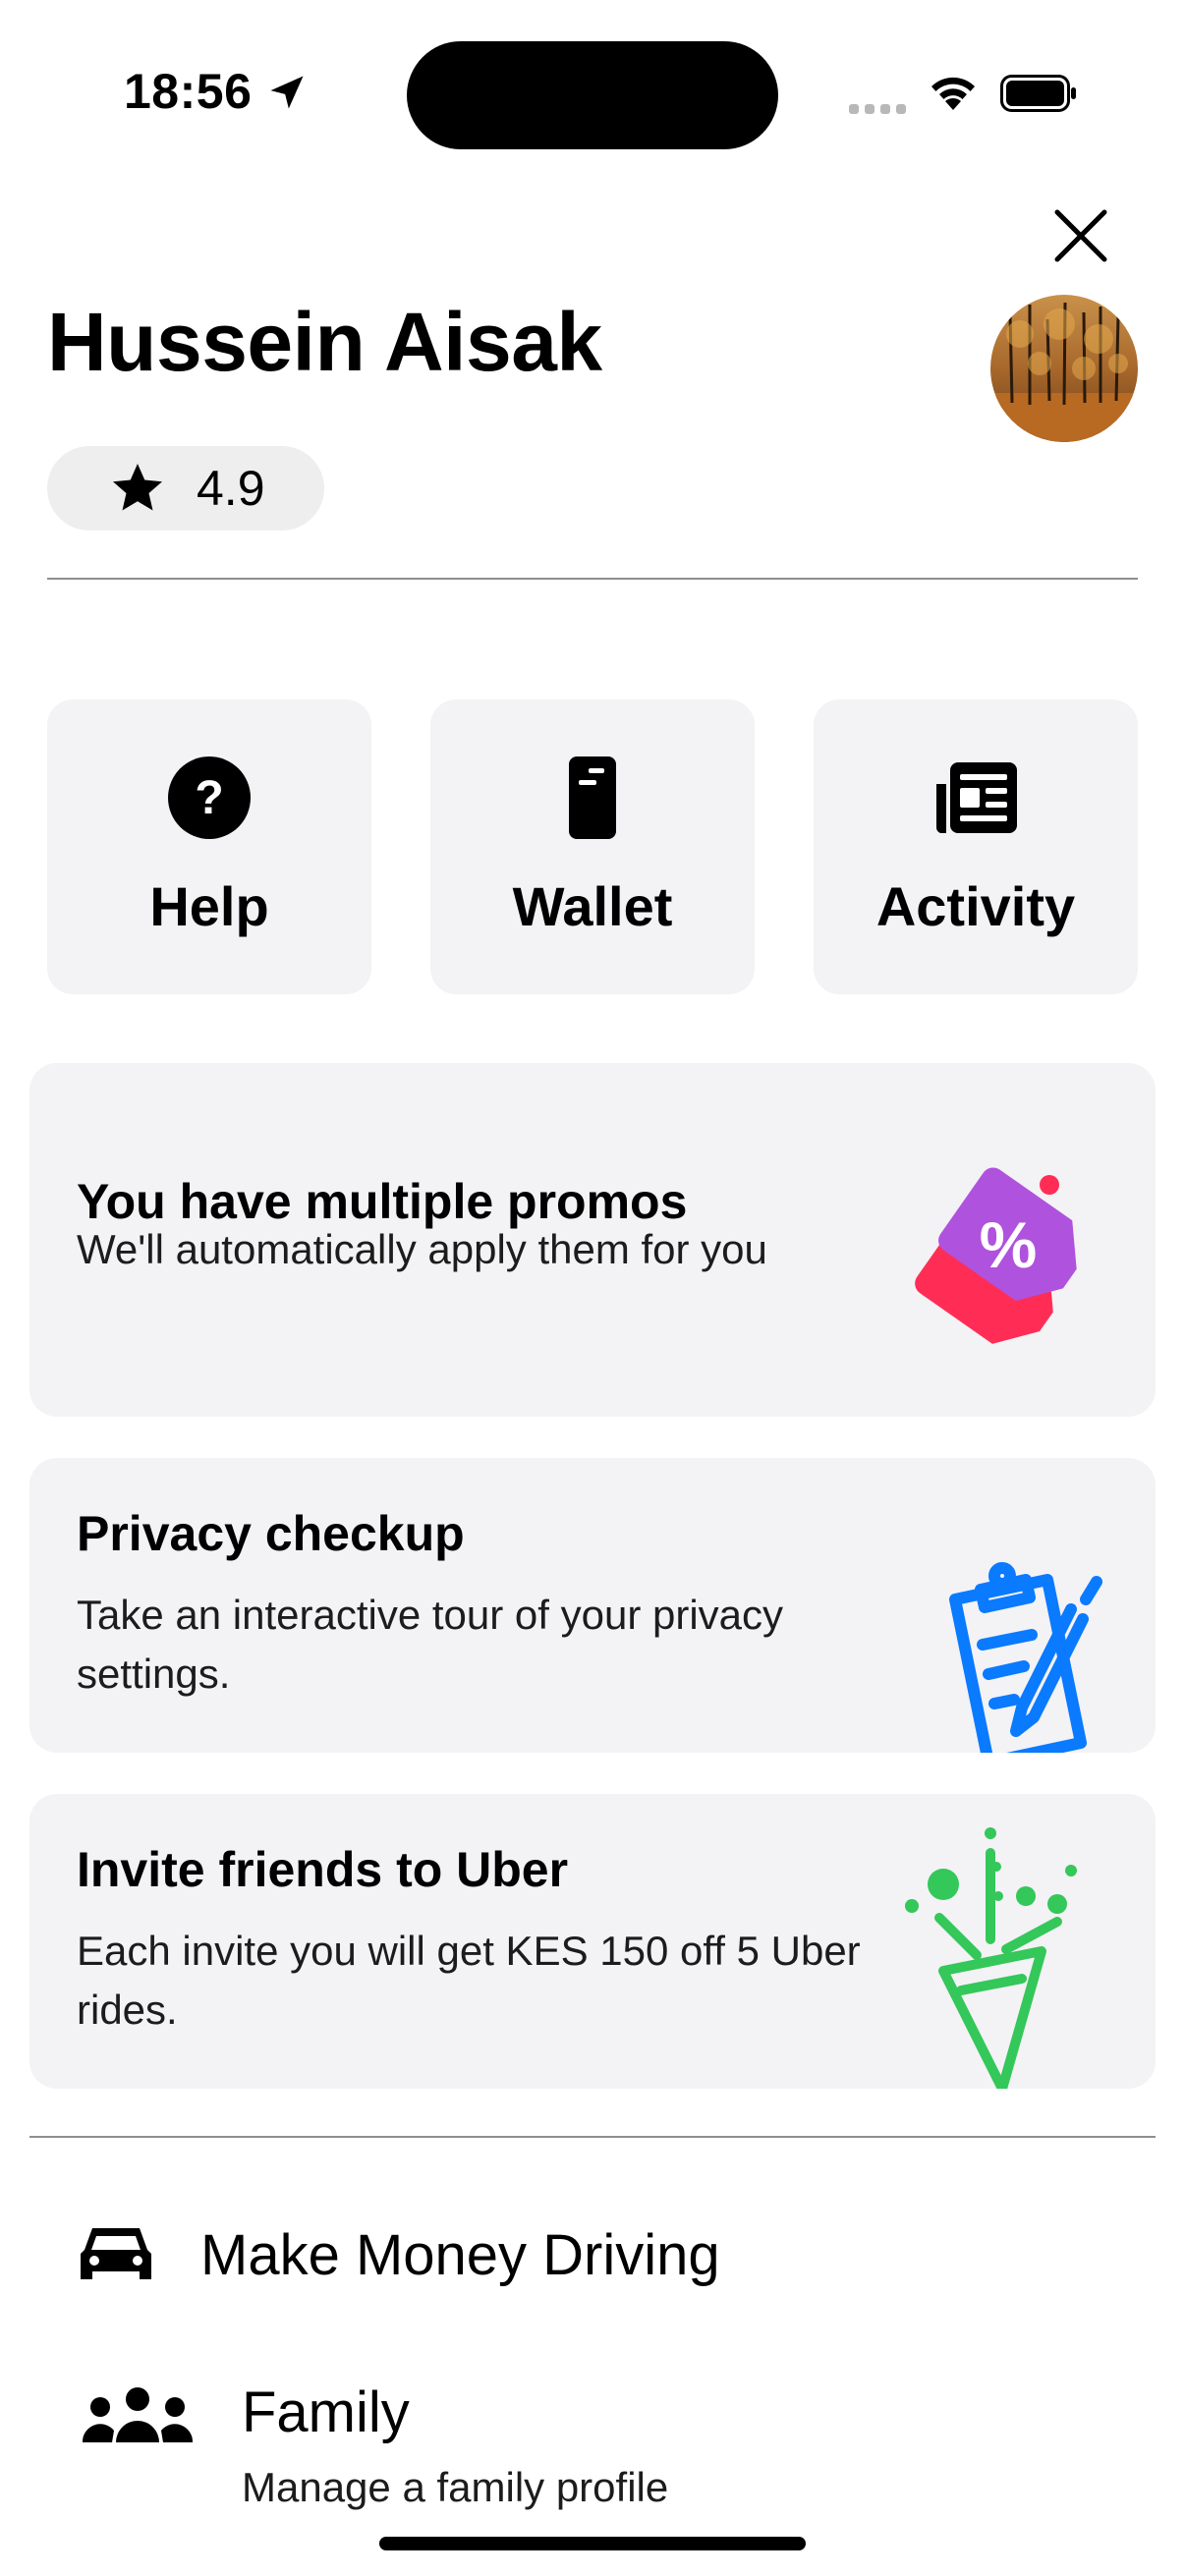 The image size is (1185, 2576). Describe the element at coordinates (976, 906) in the screenshot. I see `activity-label: Activity` at that location.